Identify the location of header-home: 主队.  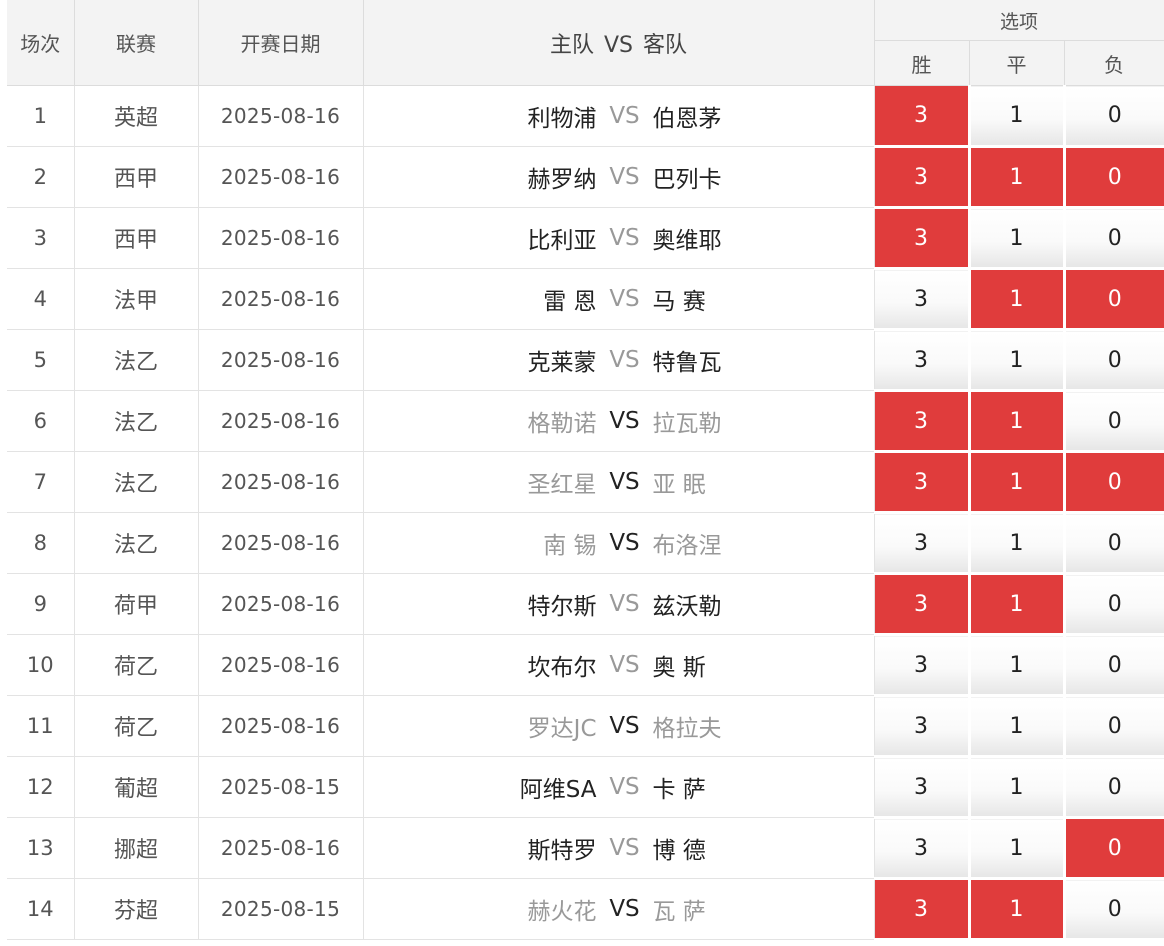
(571, 45).